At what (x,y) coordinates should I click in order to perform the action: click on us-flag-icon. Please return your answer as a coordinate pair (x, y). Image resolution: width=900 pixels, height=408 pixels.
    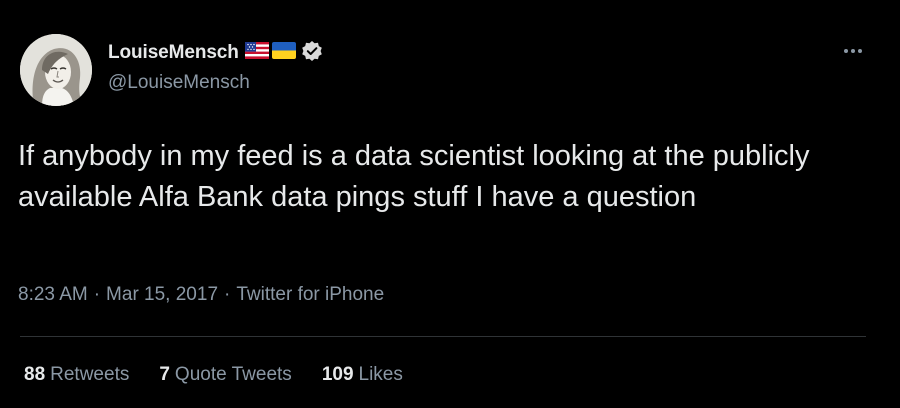
    Looking at the image, I should click on (256, 53).